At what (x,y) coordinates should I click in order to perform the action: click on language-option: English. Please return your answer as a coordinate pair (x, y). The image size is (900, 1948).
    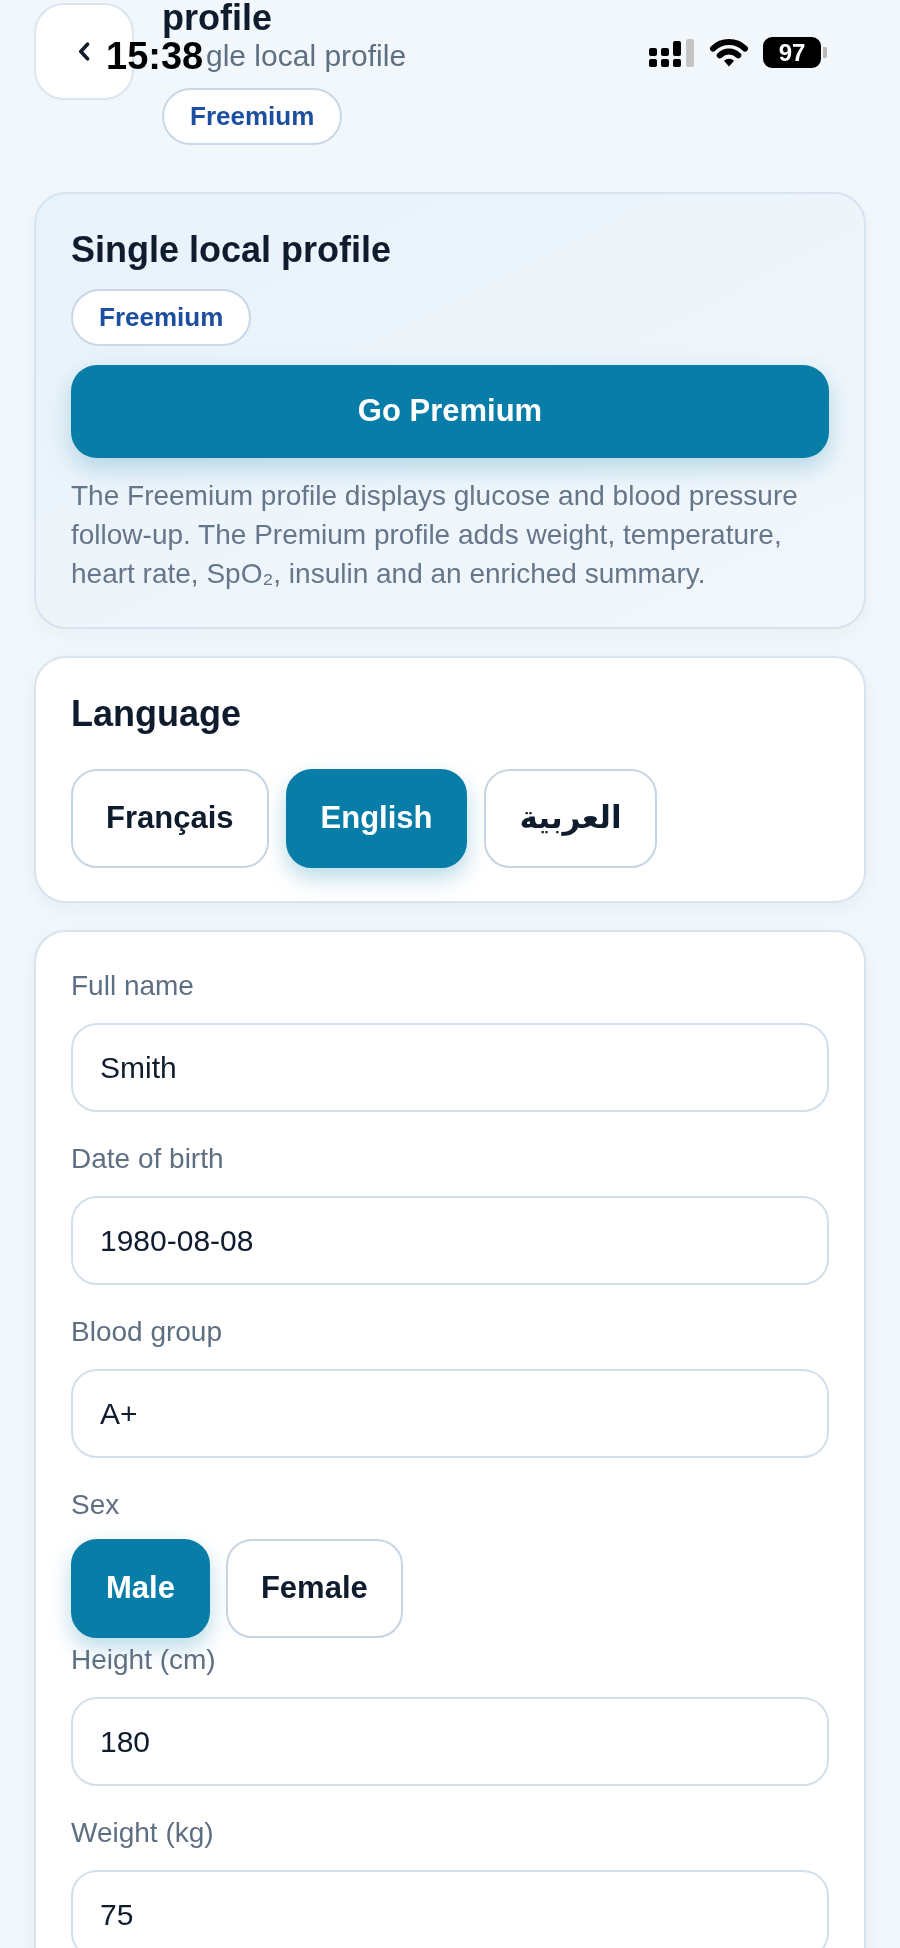
    Looking at the image, I should click on (376, 818).